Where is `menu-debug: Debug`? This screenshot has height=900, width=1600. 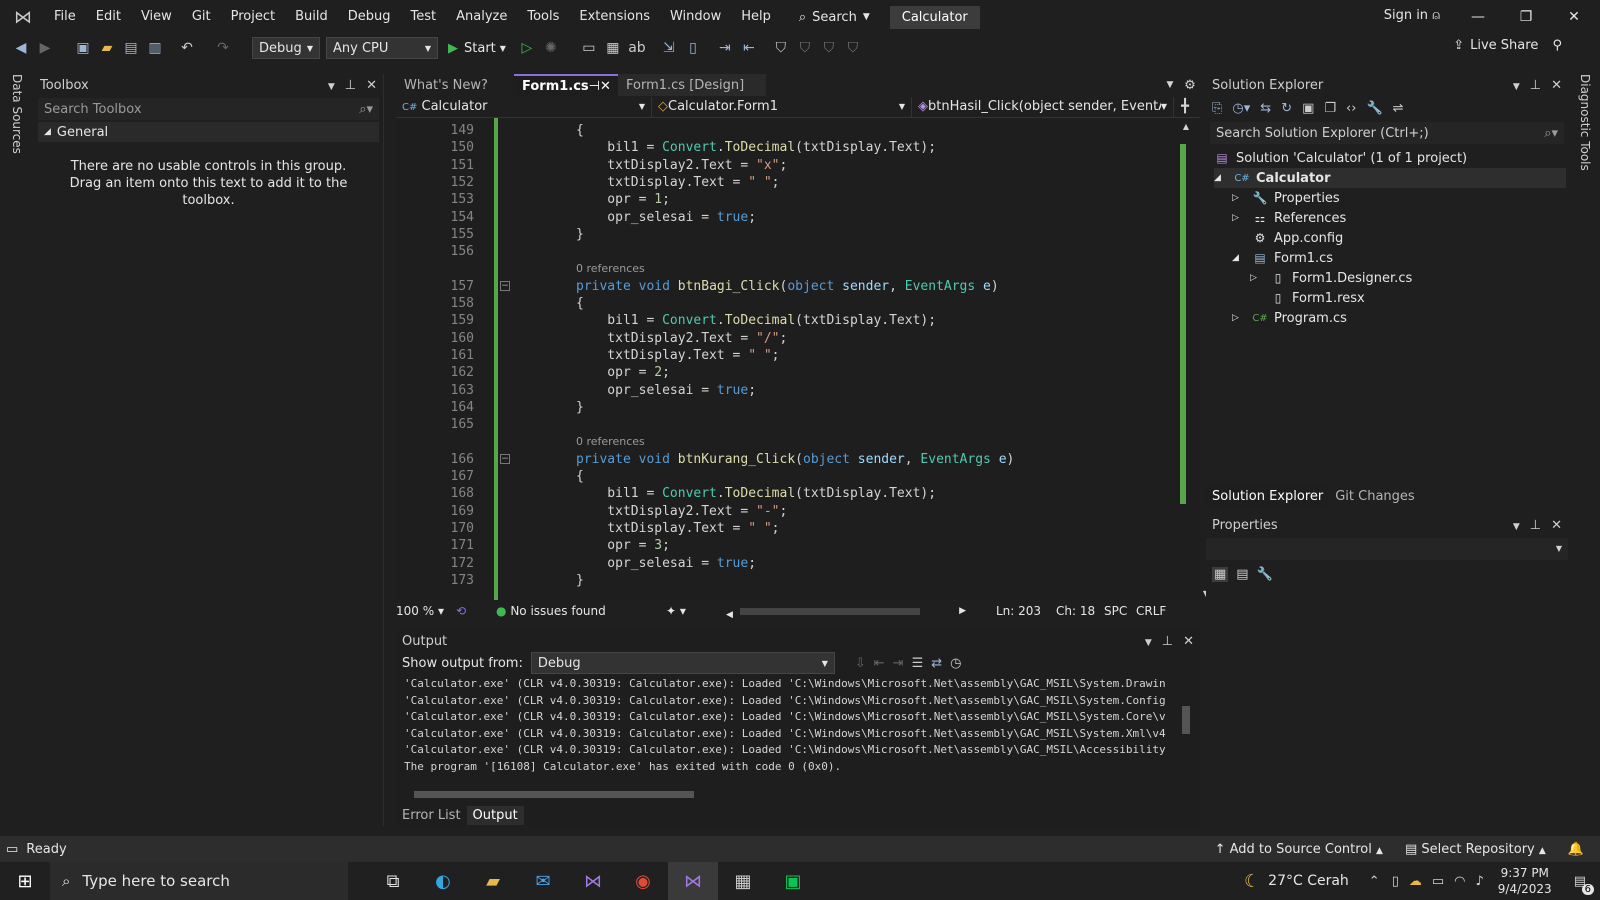
menu-debug: Debug is located at coordinates (369, 17).